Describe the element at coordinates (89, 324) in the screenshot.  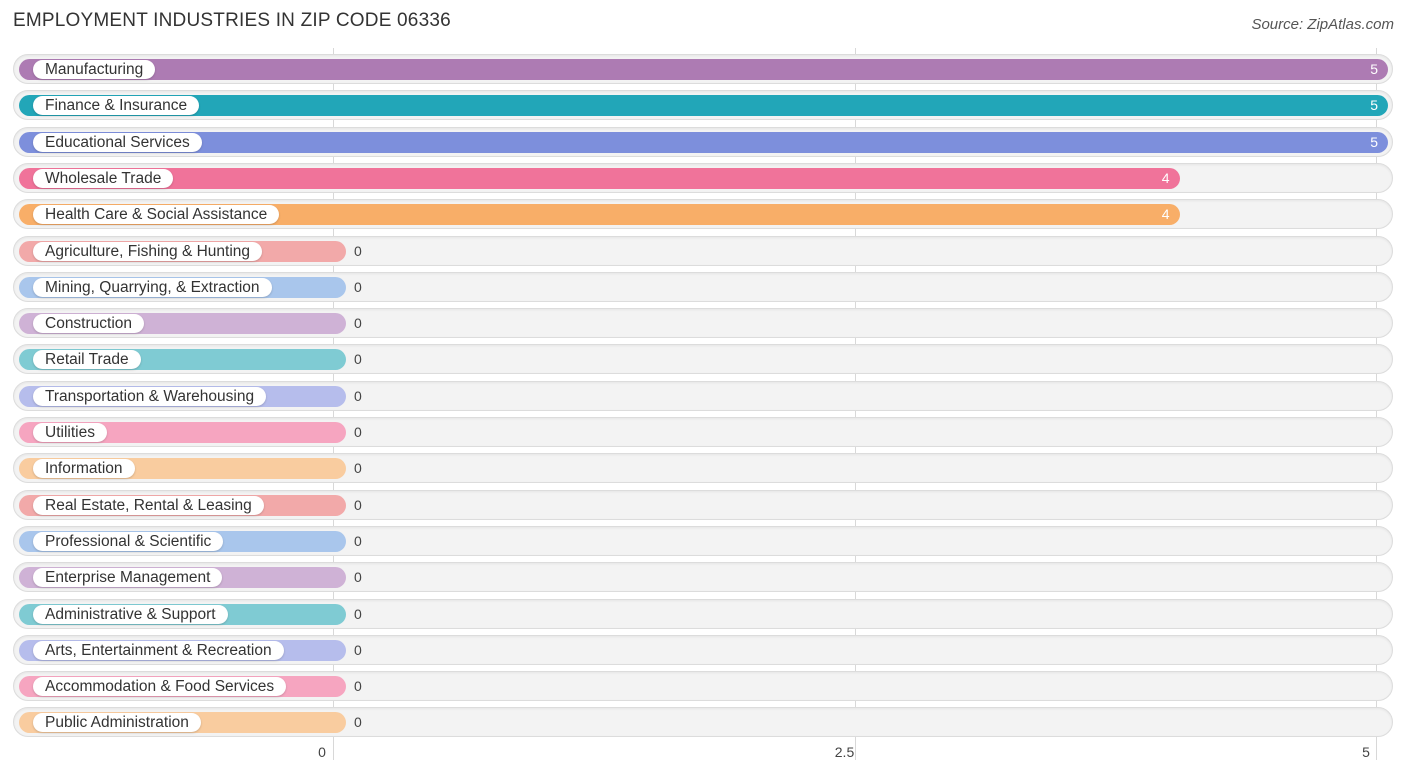
I see `category-label: Construction` at that location.